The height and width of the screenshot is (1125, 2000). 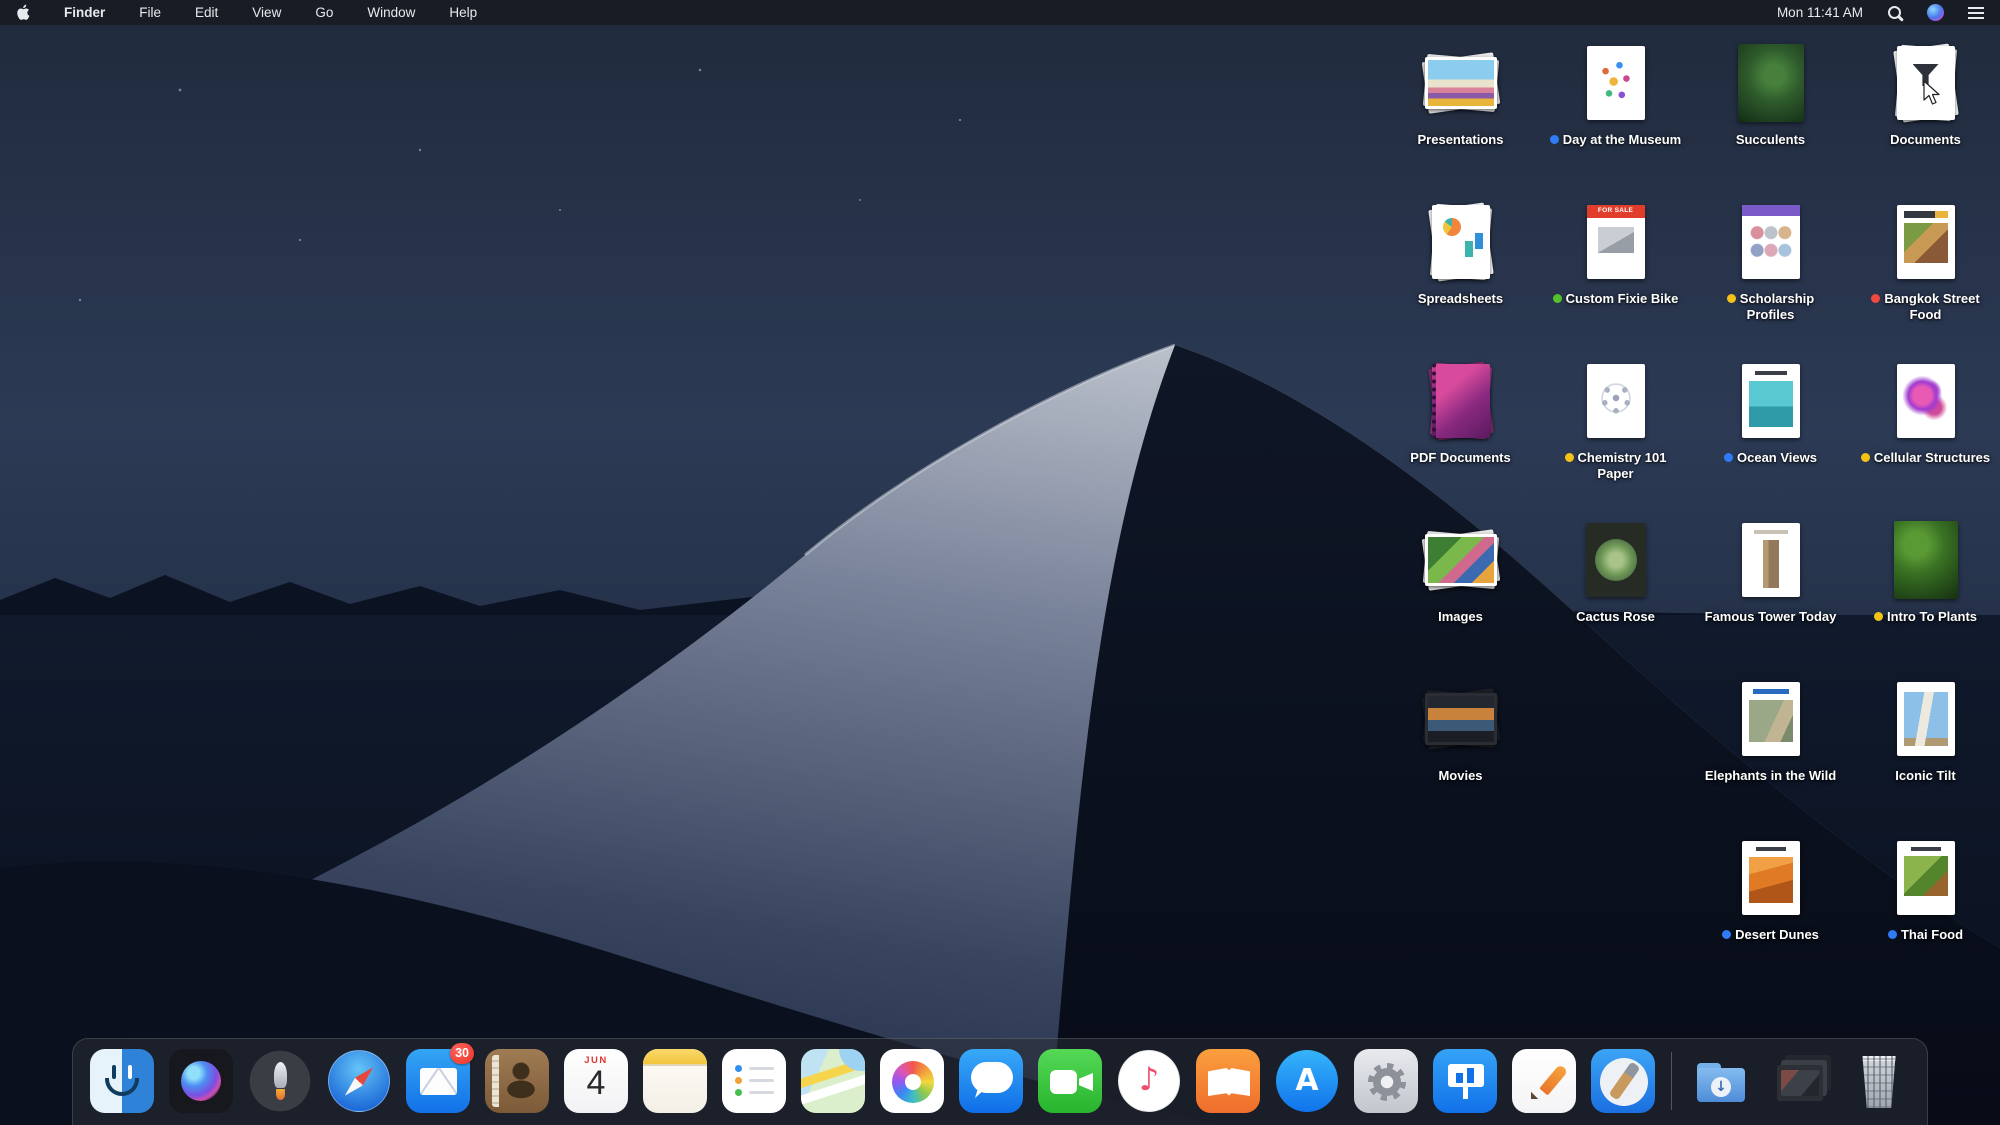 I want to click on dock-notes-icon, so click(x=675, y=1081).